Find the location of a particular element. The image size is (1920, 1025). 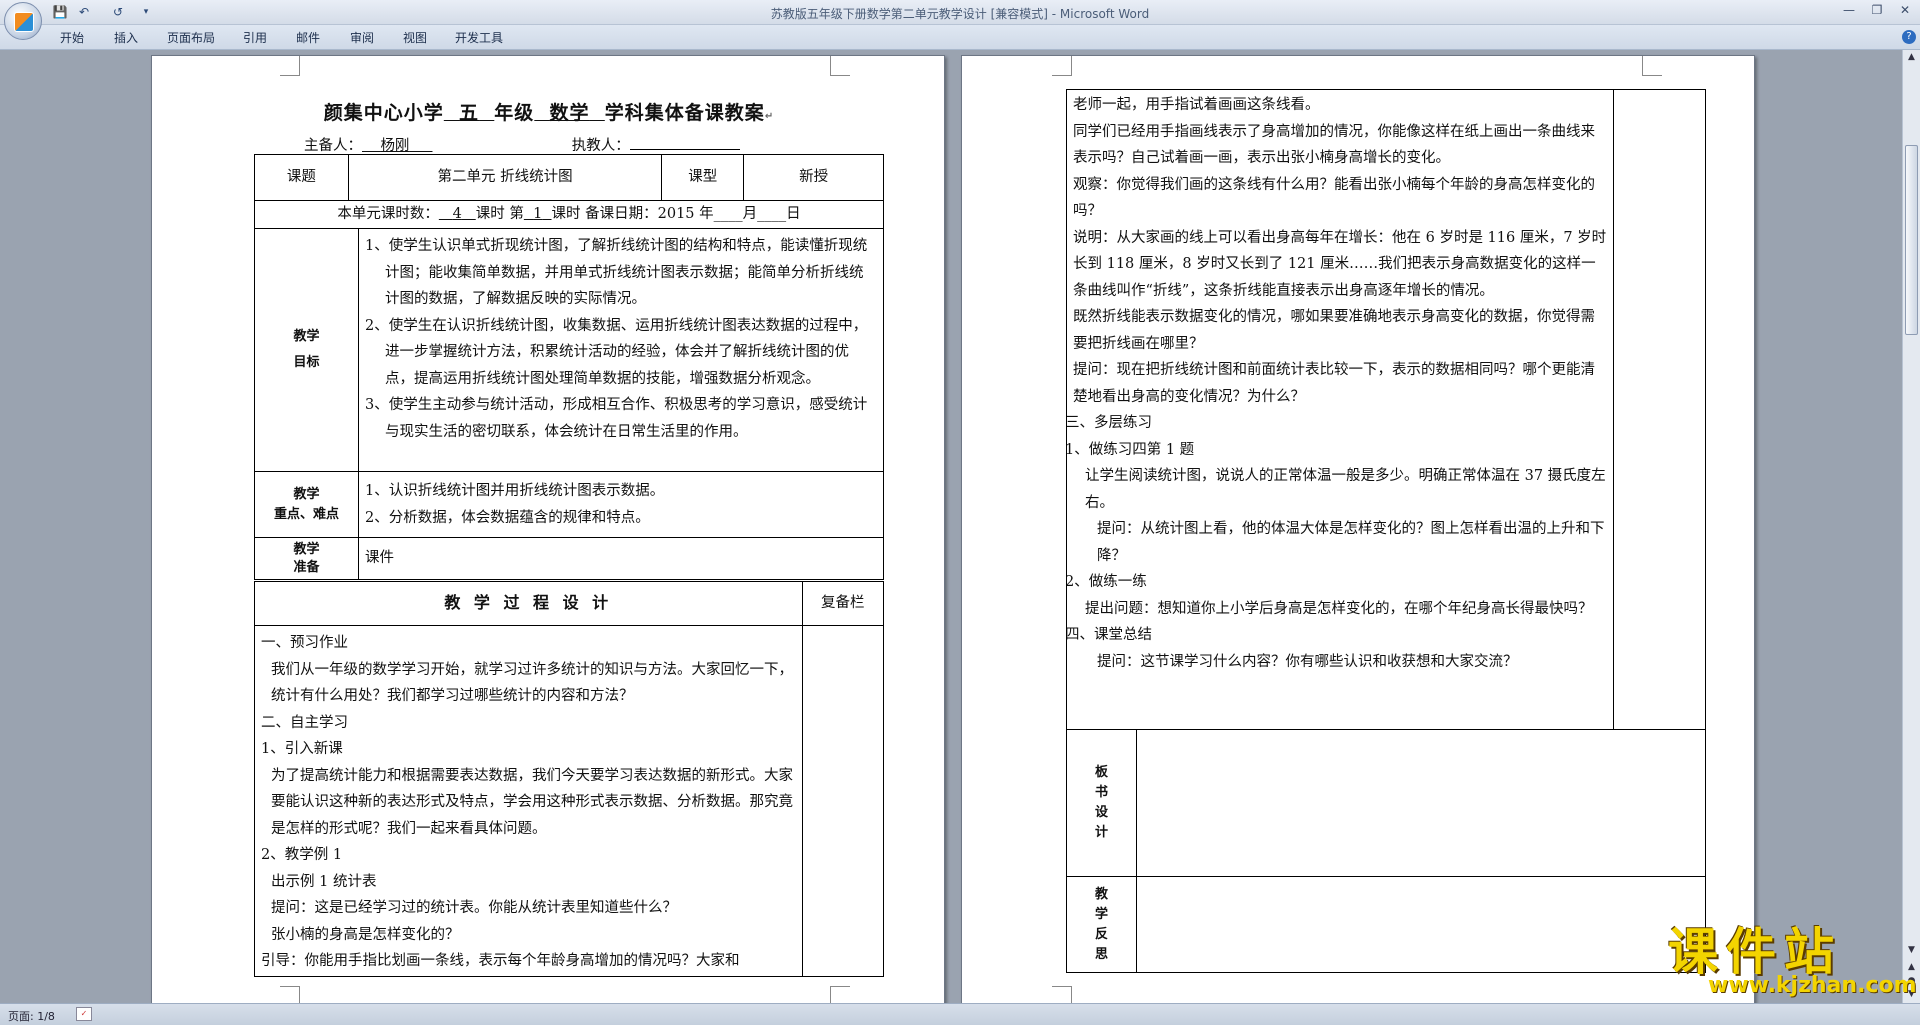

scroll-up-icon: ▲ is located at coordinates (1911, 59).